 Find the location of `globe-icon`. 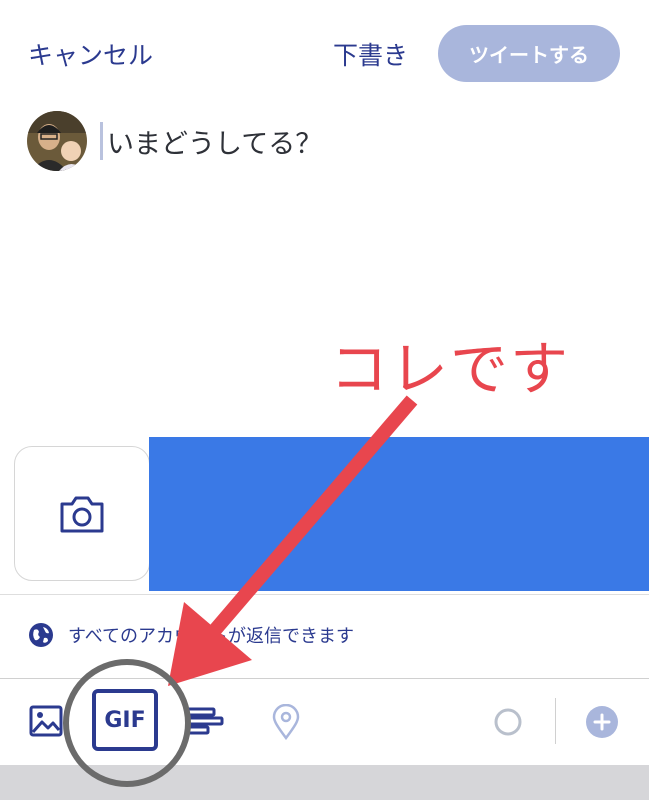

globe-icon is located at coordinates (41, 635).